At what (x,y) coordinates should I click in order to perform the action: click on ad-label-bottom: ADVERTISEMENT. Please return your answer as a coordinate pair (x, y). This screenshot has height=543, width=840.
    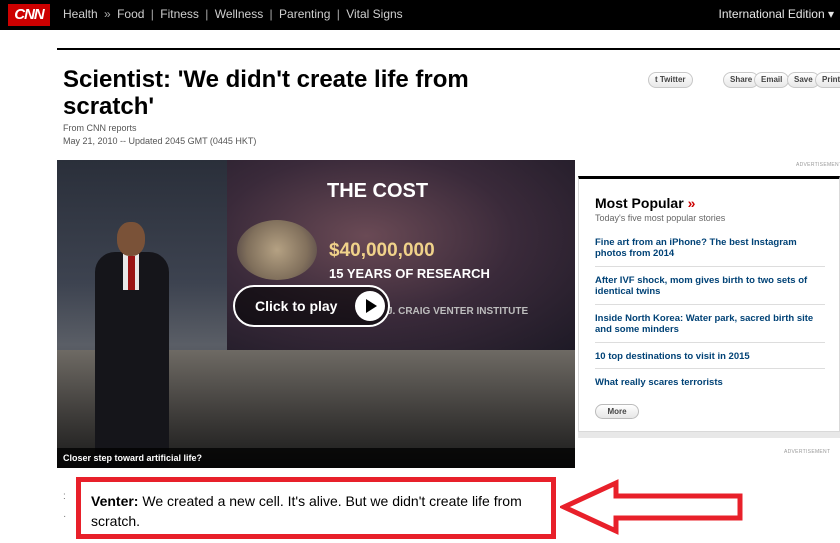
    Looking at the image, I should click on (807, 452).